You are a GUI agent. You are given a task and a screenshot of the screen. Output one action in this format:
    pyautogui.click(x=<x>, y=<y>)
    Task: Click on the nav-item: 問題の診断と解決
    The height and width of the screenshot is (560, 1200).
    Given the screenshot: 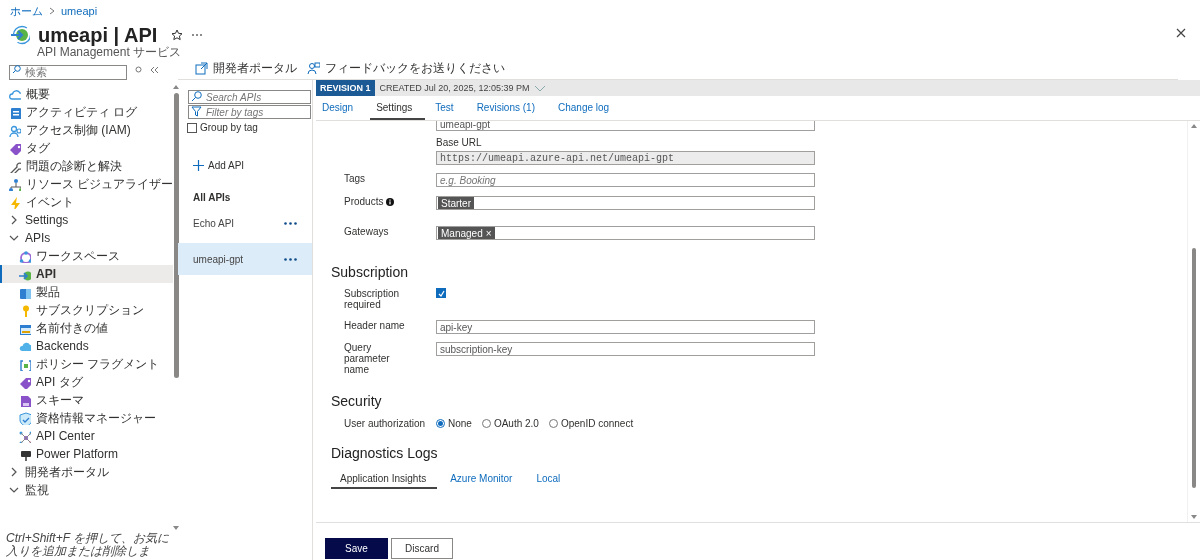 What is the action you would take?
    pyautogui.click(x=87, y=166)
    